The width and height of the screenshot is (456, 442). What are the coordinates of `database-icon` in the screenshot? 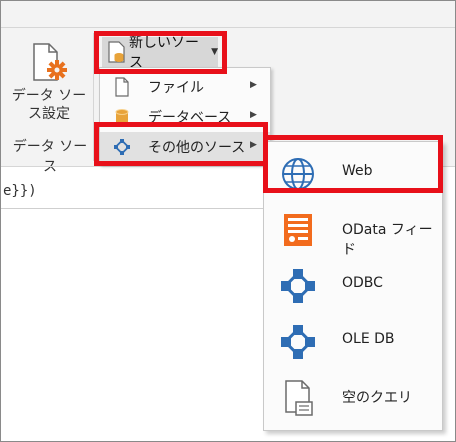 It's located at (122, 117).